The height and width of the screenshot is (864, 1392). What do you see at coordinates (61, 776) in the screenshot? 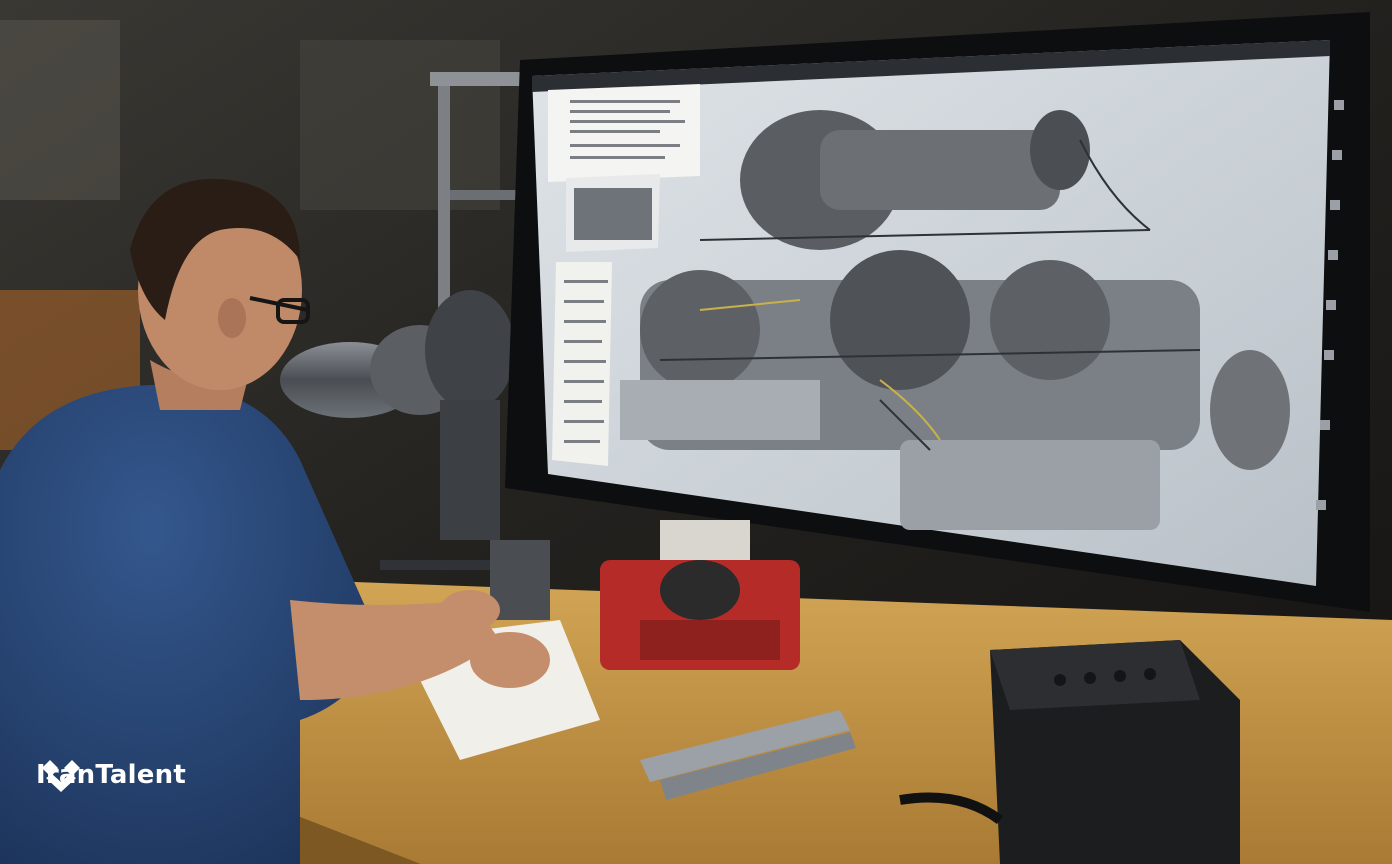
I see `hearts-mark-icon` at bounding box center [61, 776].